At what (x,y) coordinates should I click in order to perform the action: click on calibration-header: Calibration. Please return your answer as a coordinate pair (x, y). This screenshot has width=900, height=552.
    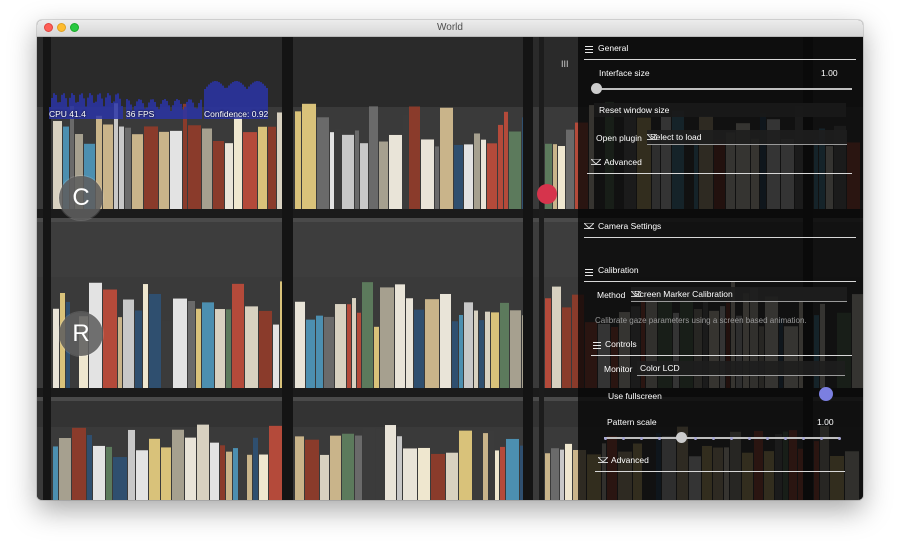
    Looking at the image, I should click on (618, 270).